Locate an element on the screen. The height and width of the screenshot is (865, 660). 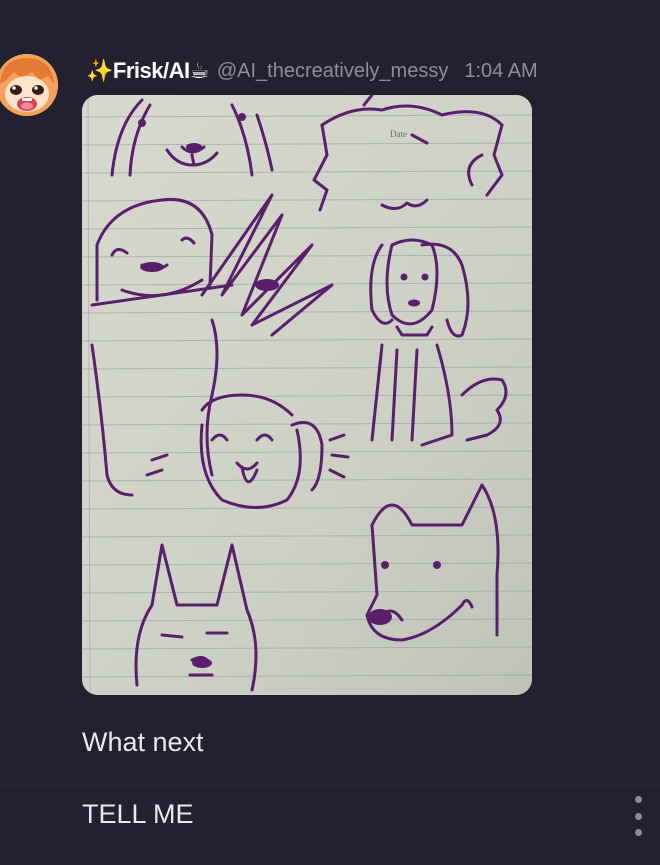
timestamp: 1:04 AM is located at coordinates (501, 70).